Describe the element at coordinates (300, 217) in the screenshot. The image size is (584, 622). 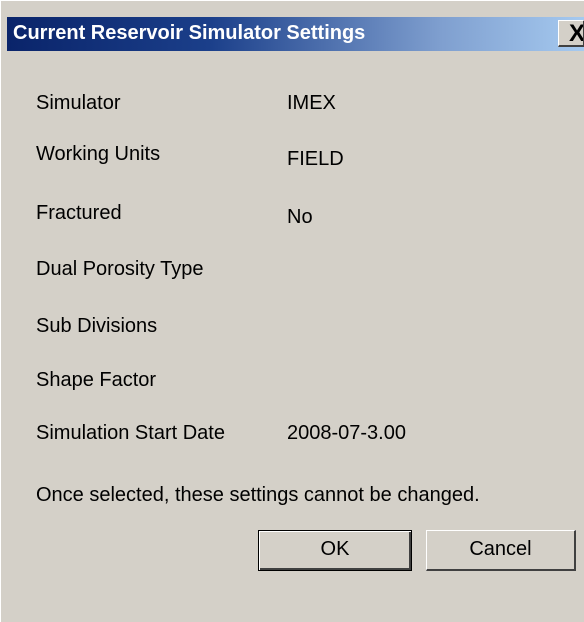
I see `fractured-value: No` at that location.